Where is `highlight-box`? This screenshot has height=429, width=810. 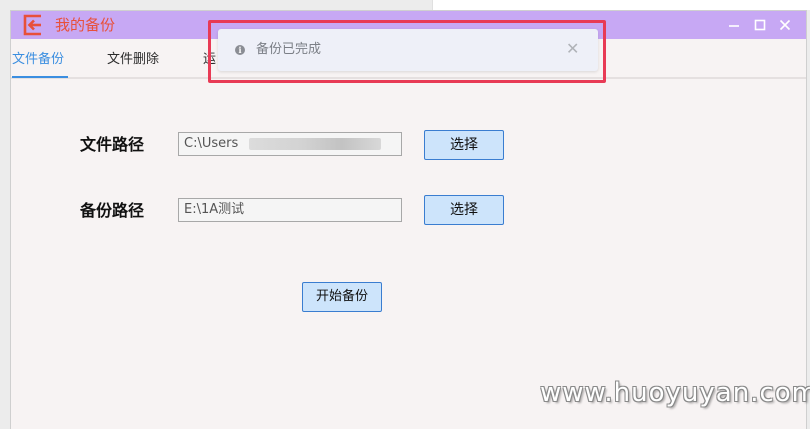
highlight-box is located at coordinates (407, 51).